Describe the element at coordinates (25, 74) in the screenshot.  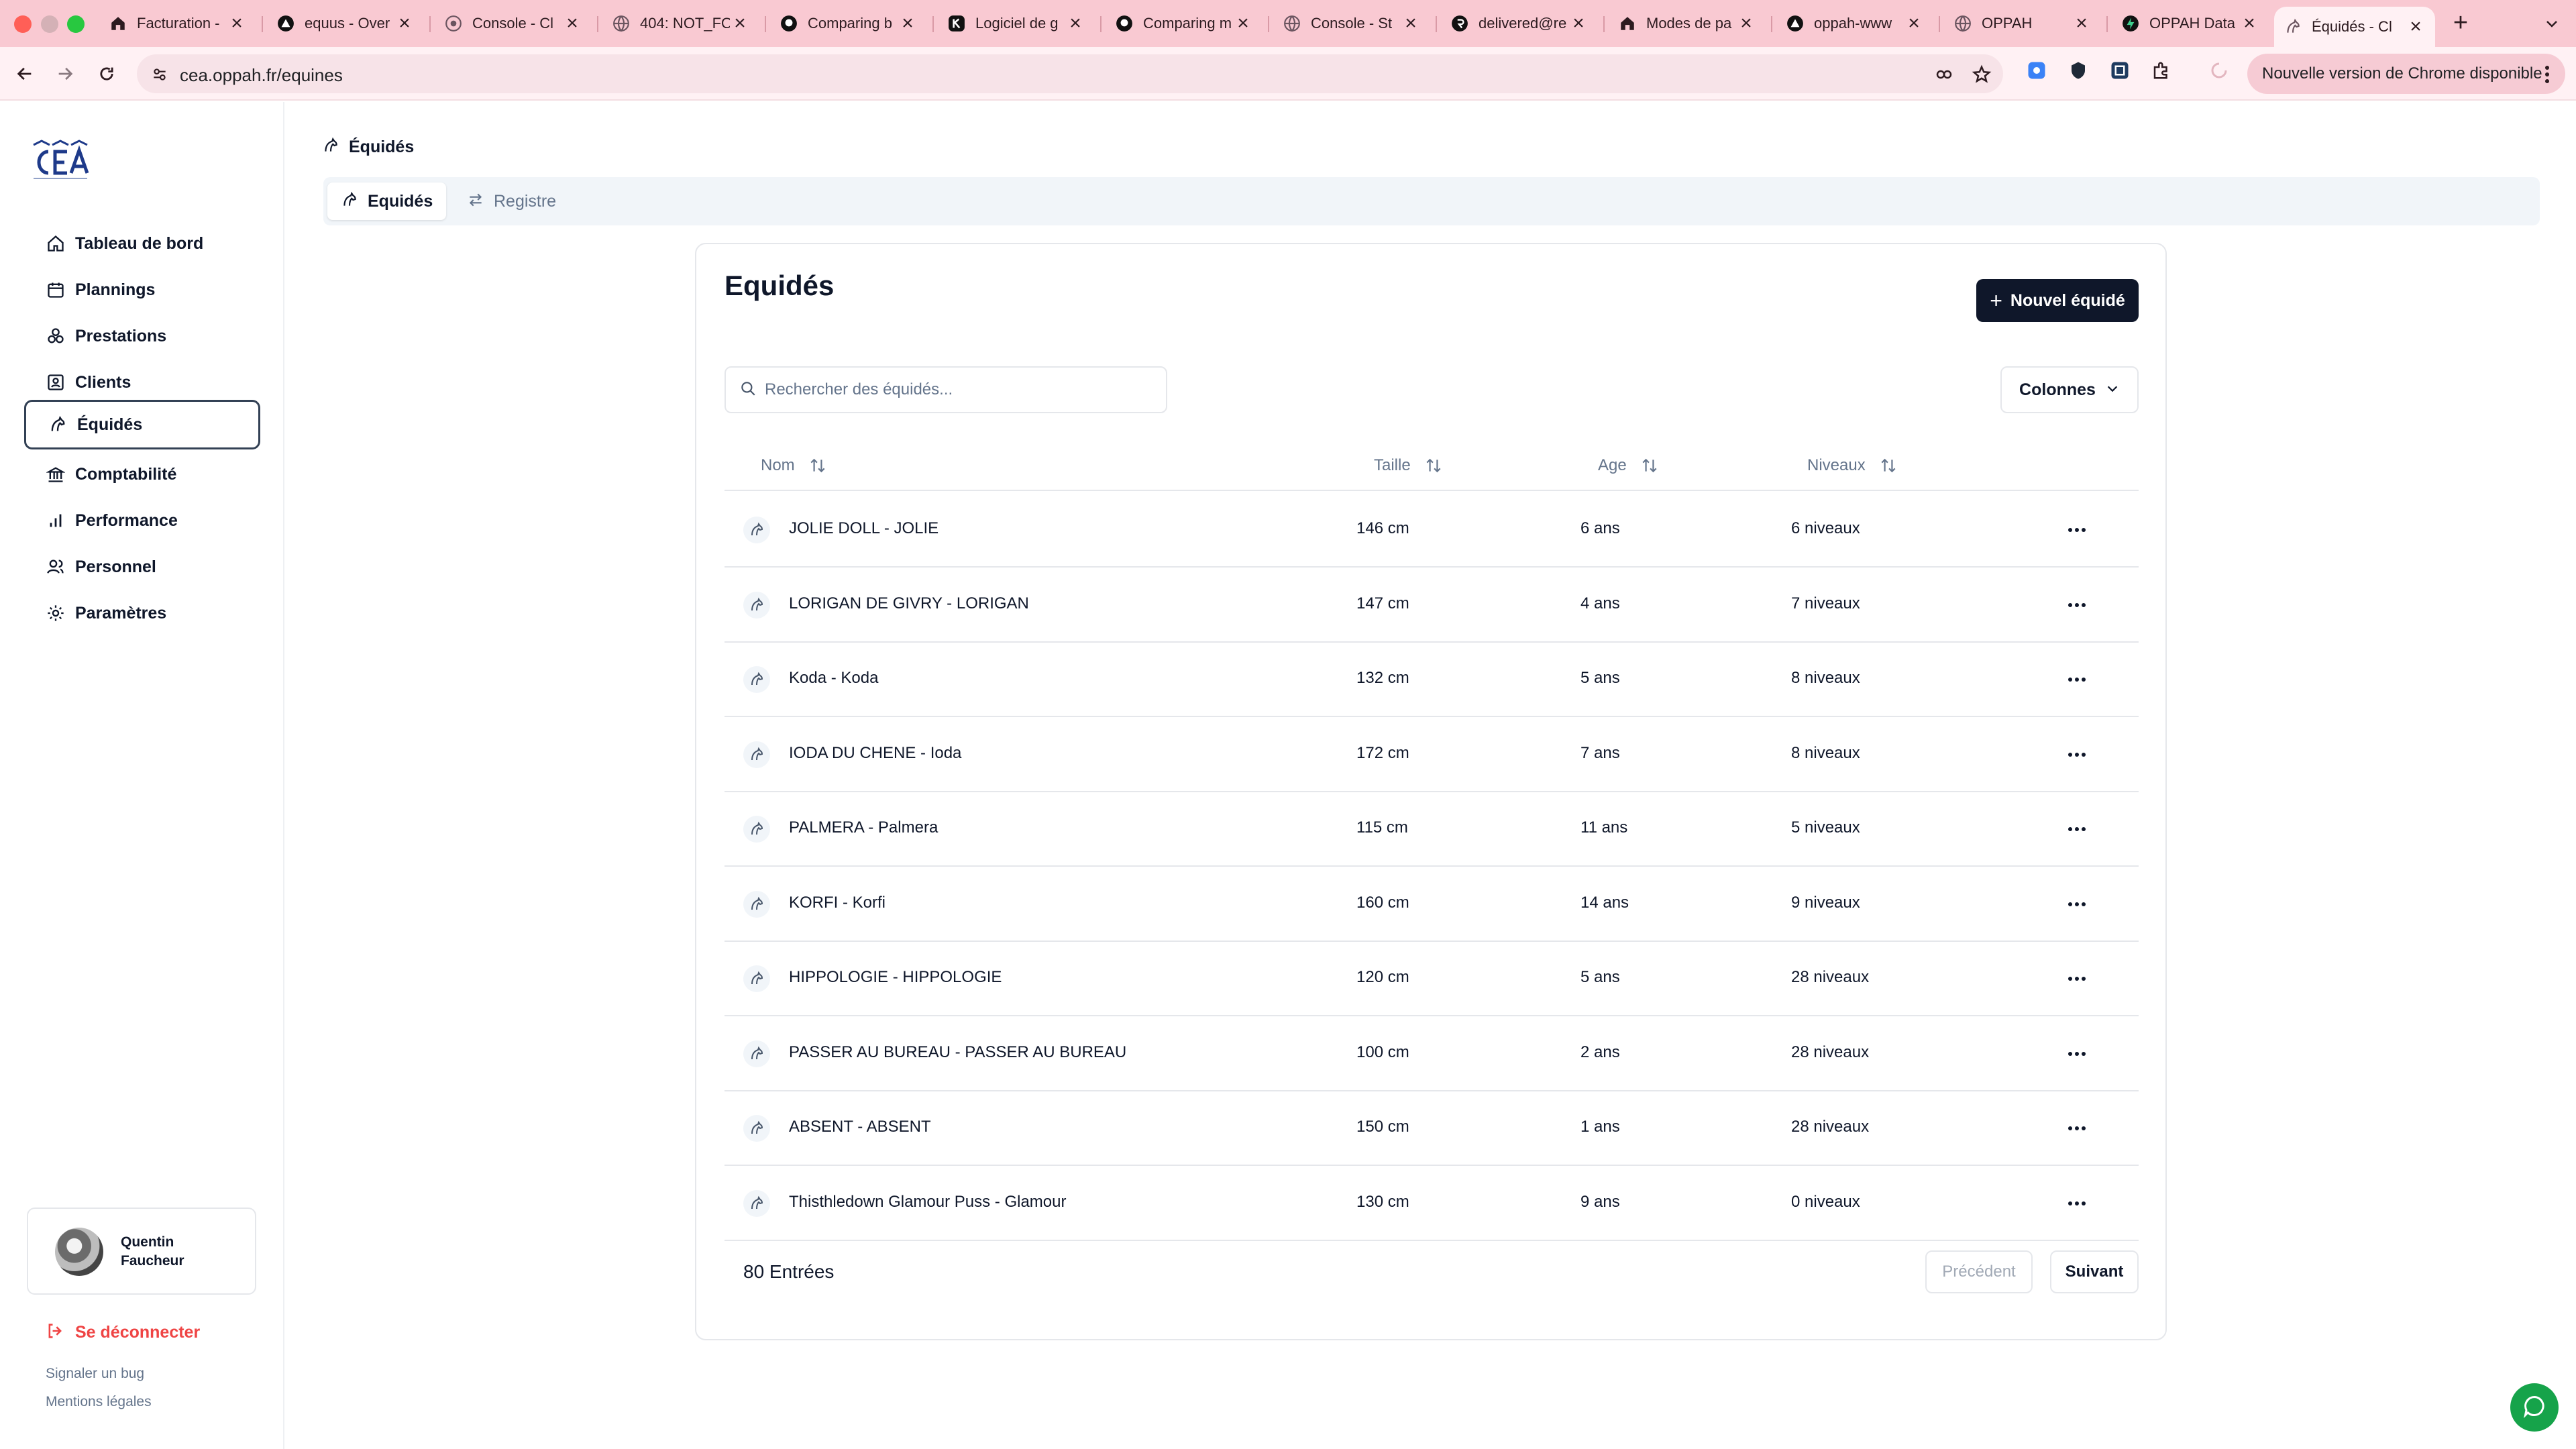
I see `back-arrow-icon` at that location.